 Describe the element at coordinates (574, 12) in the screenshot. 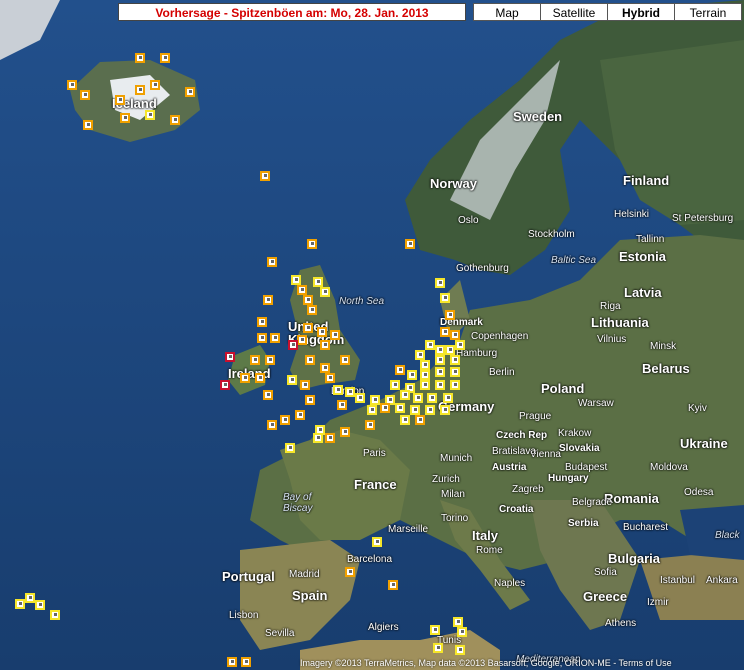

I see `map-type-satellite-button: Satellite` at that location.